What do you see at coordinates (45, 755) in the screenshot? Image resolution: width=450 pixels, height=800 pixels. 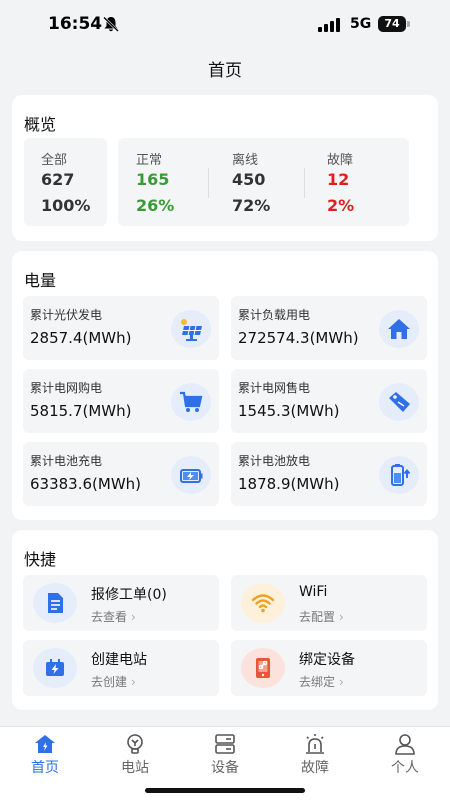 I see `tab-home: 首页` at bounding box center [45, 755].